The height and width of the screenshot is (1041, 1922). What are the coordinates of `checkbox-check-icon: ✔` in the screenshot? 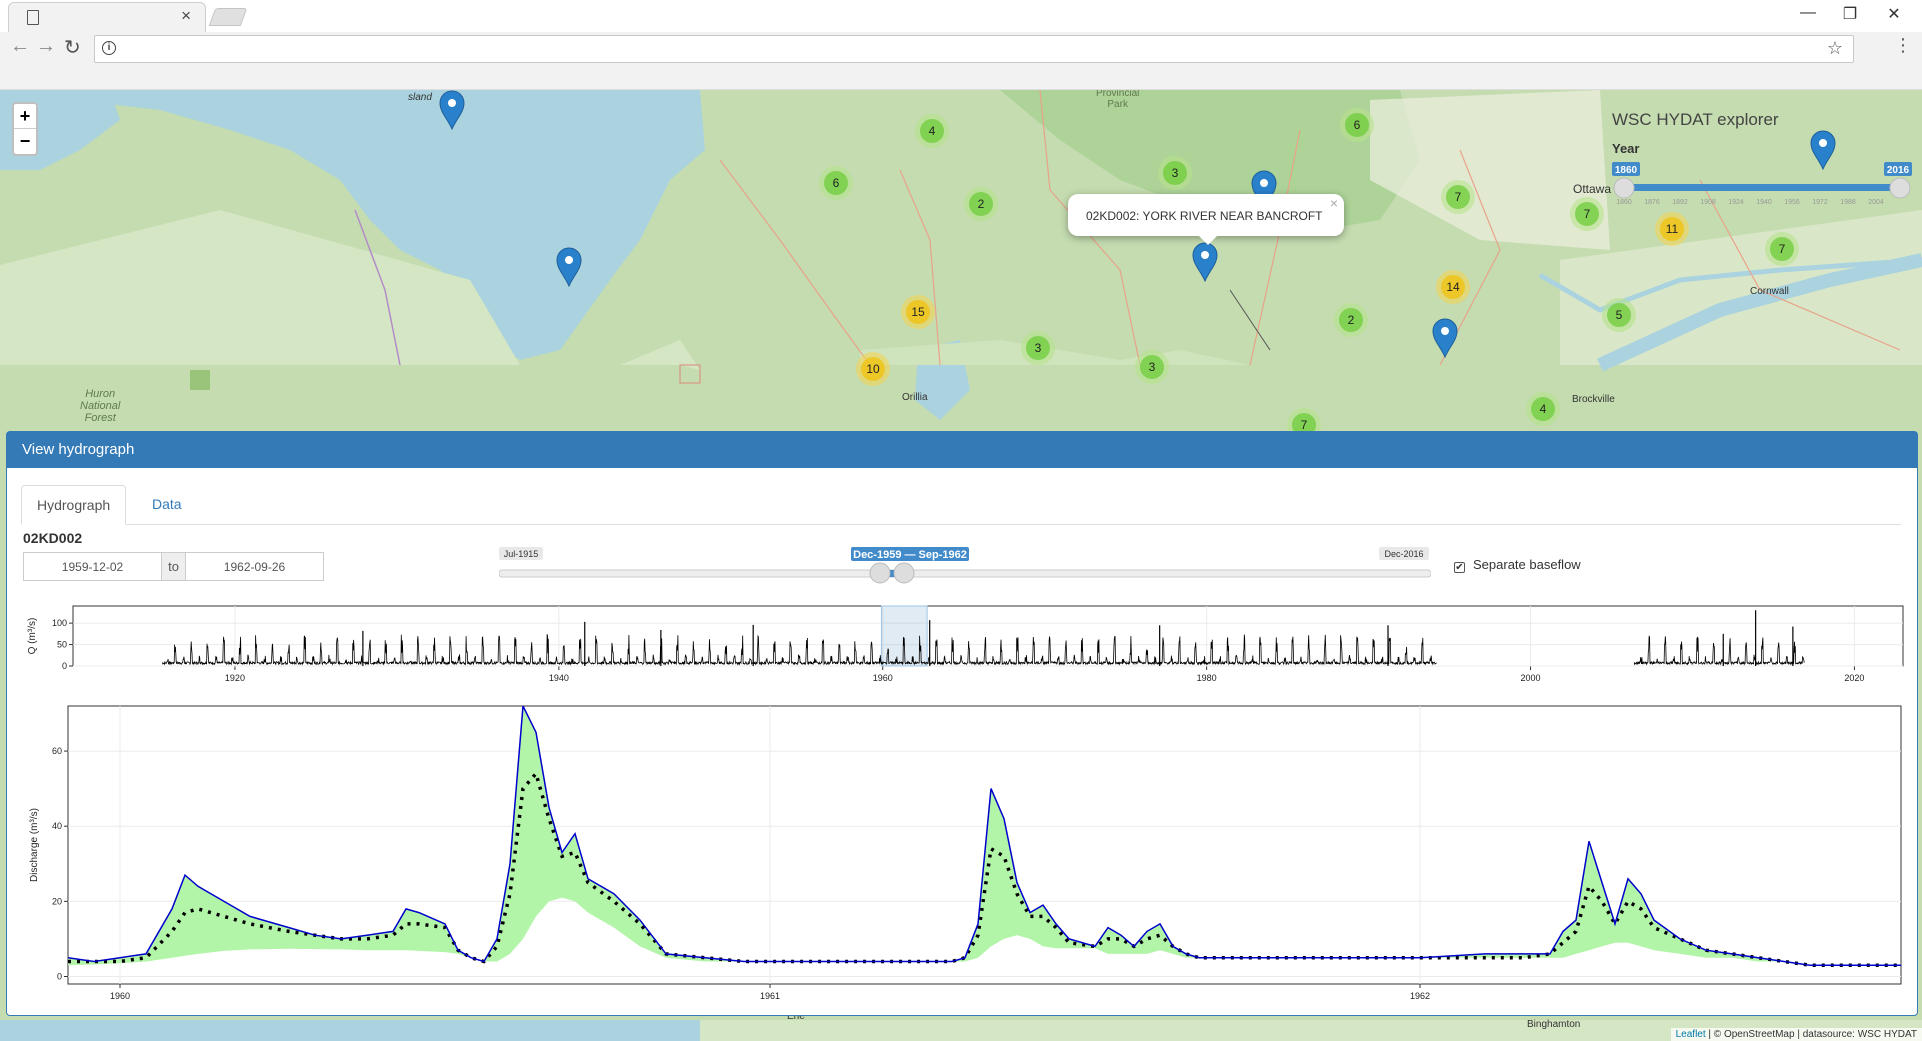 It's located at (1459, 567).